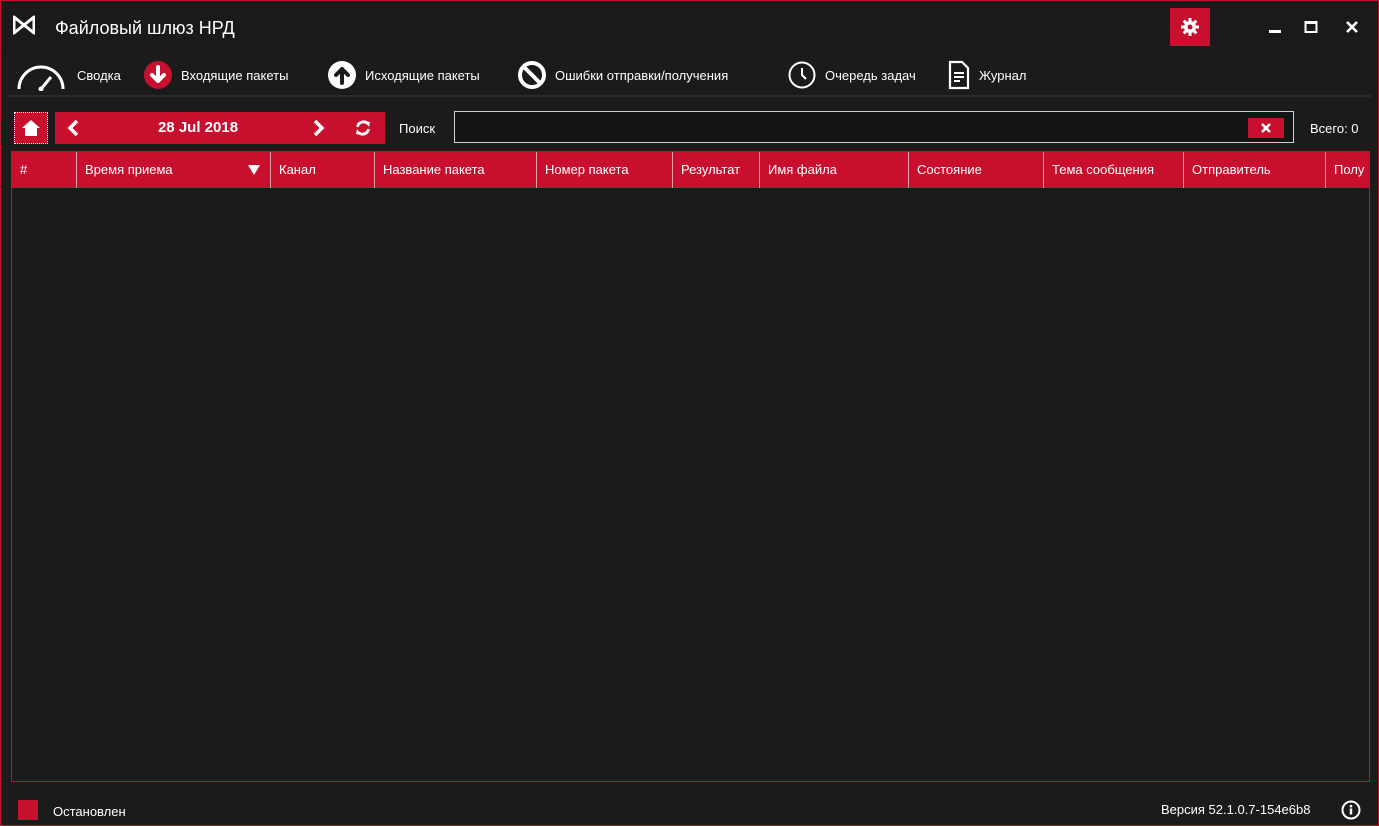 The width and height of the screenshot is (1379, 826). What do you see at coordinates (254, 170) in the screenshot?
I see `sort-desc-icon` at bounding box center [254, 170].